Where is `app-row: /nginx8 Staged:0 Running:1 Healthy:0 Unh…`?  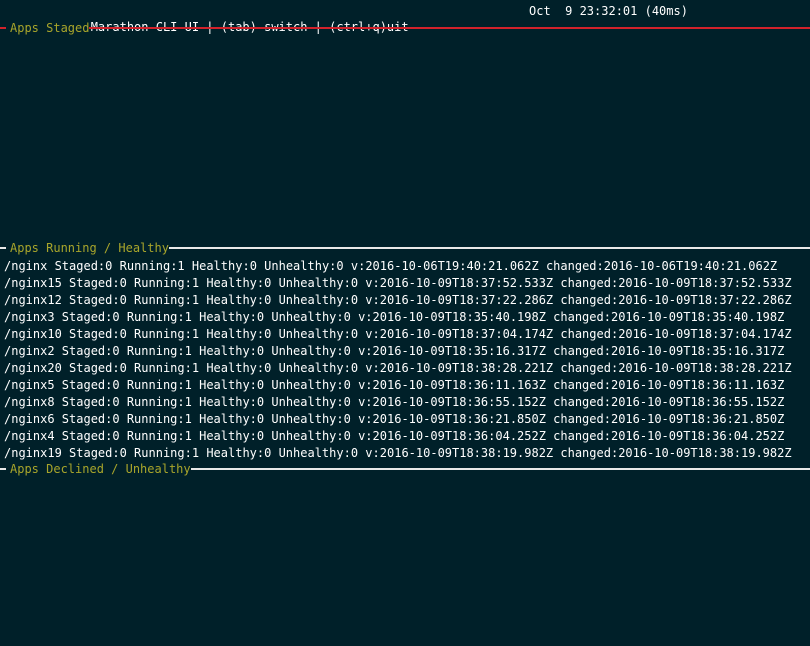 app-row: /nginx8 Staged:0 Running:1 Healthy:0 Unh… is located at coordinates (406, 402).